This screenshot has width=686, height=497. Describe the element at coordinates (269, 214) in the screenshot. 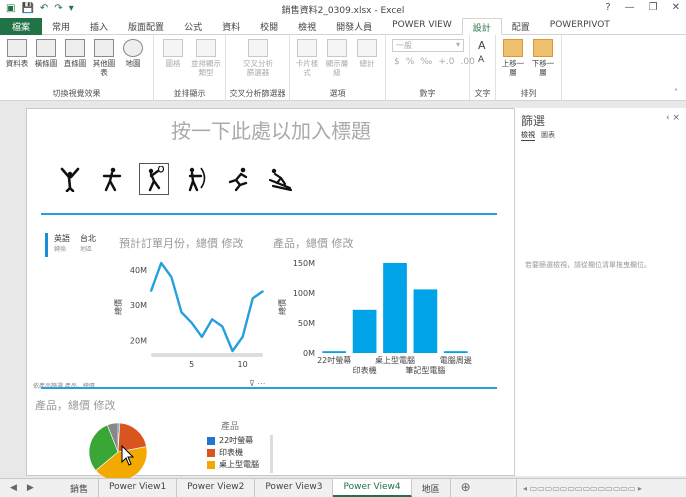

I see `tiles-separator` at that location.